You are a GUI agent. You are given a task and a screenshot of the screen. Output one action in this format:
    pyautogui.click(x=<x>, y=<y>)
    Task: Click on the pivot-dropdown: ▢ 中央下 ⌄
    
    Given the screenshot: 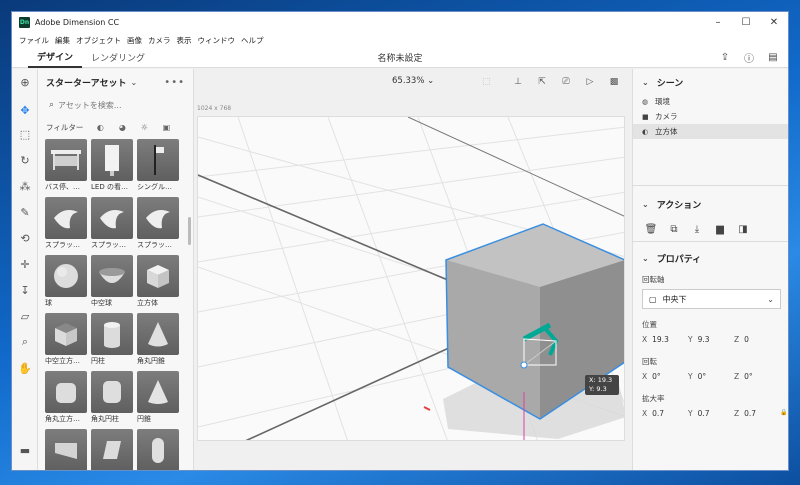 What is the action you would take?
    pyautogui.click(x=711, y=299)
    